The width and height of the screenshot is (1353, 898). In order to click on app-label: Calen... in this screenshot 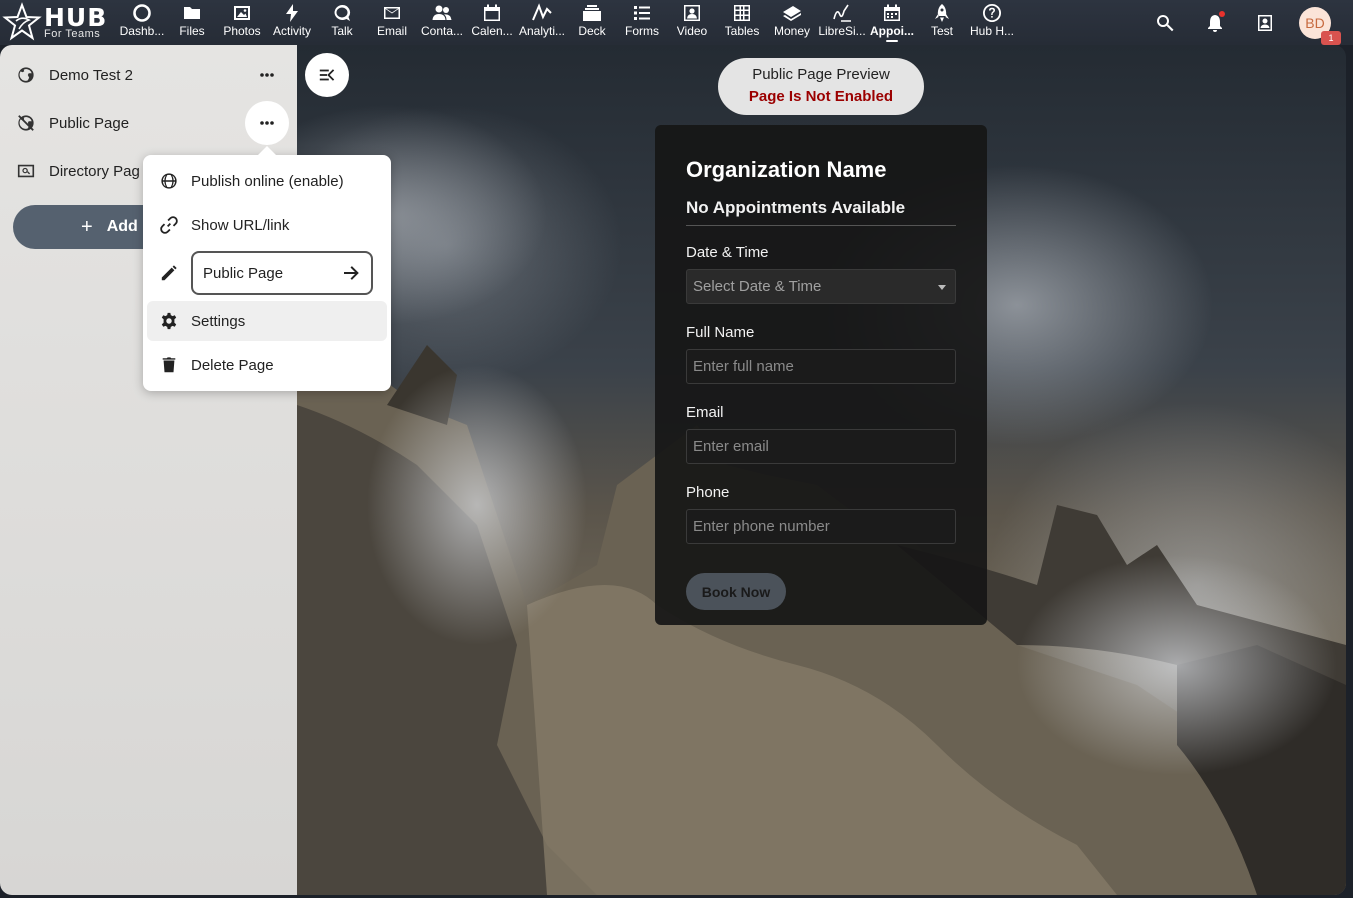, I will do `click(492, 31)`.